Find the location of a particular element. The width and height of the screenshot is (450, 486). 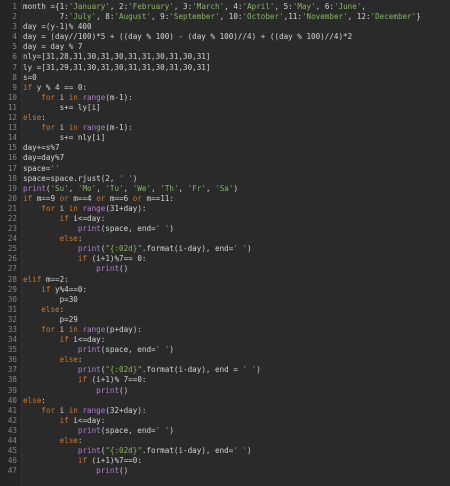

code-line: 28 elif m==2: is located at coordinates (225, 280).